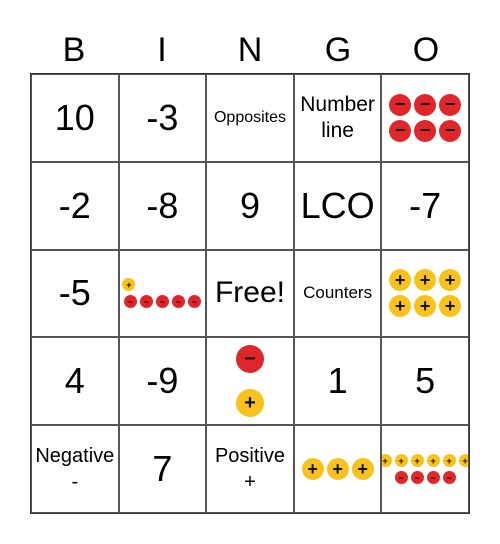 This screenshot has height=544, width=500. I want to click on cell-text: 5, so click(425, 381).